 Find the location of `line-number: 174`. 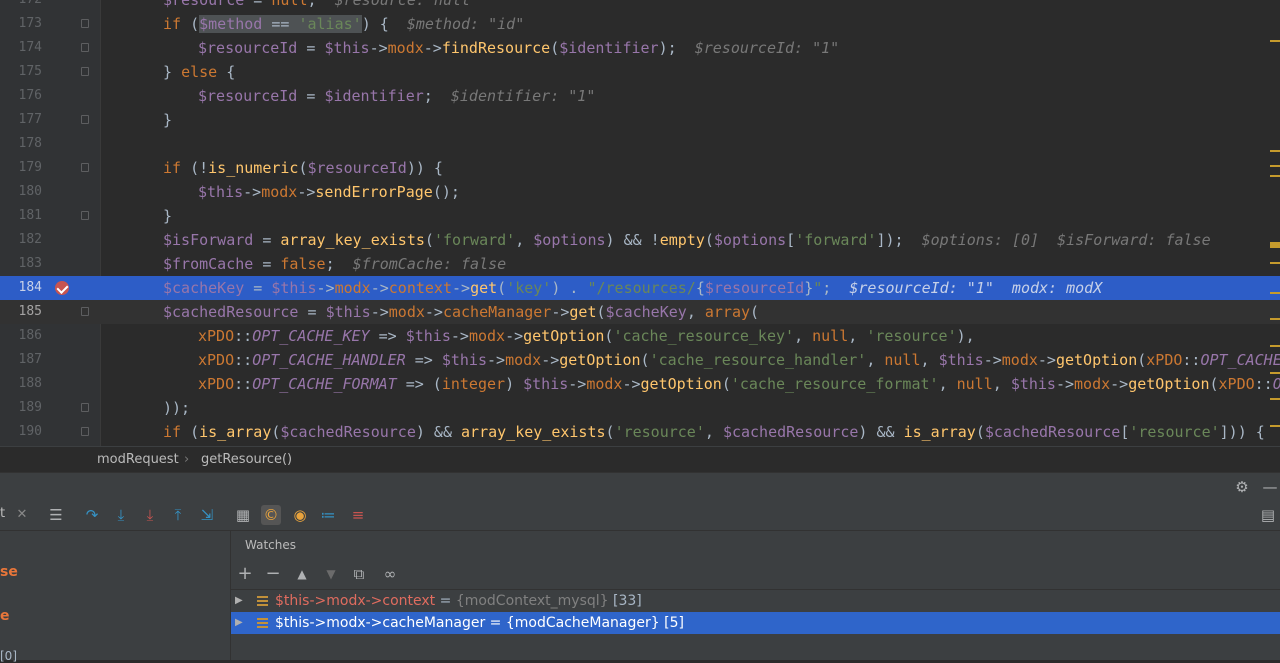

line-number: 174 is located at coordinates (21, 48).